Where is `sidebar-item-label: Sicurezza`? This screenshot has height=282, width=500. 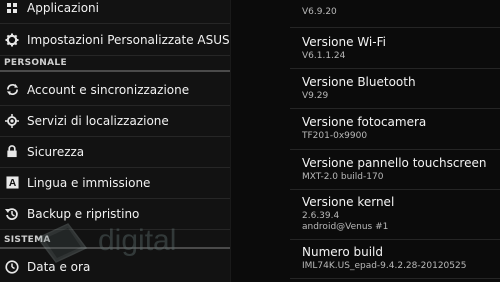 sidebar-item-label: Sicurezza is located at coordinates (56, 151).